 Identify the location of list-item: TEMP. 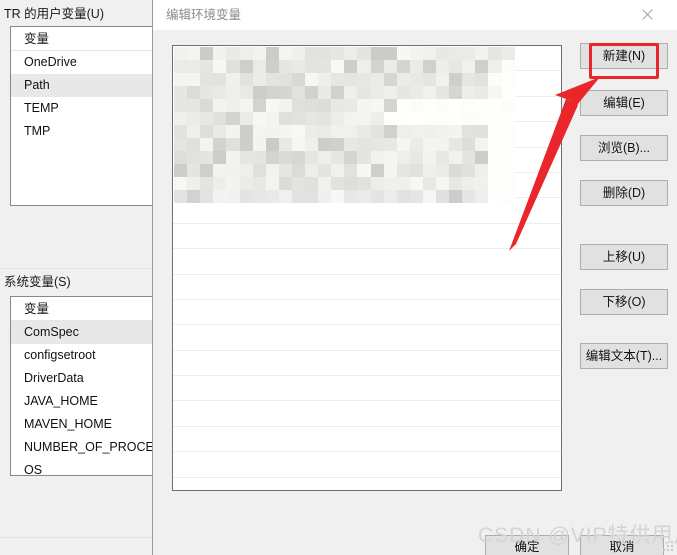
(81, 108).